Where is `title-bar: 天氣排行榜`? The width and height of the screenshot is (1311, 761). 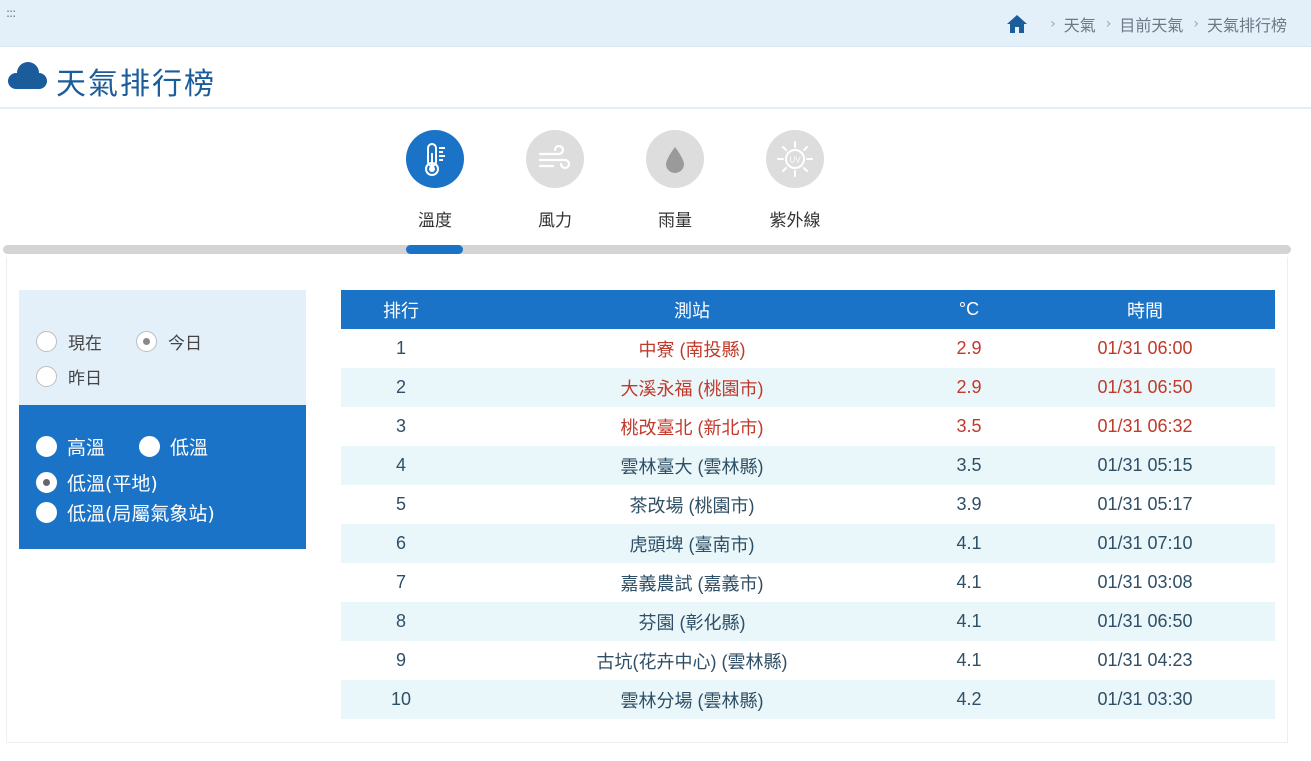
title-bar: 天氣排行榜 is located at coordinates (655, 78).